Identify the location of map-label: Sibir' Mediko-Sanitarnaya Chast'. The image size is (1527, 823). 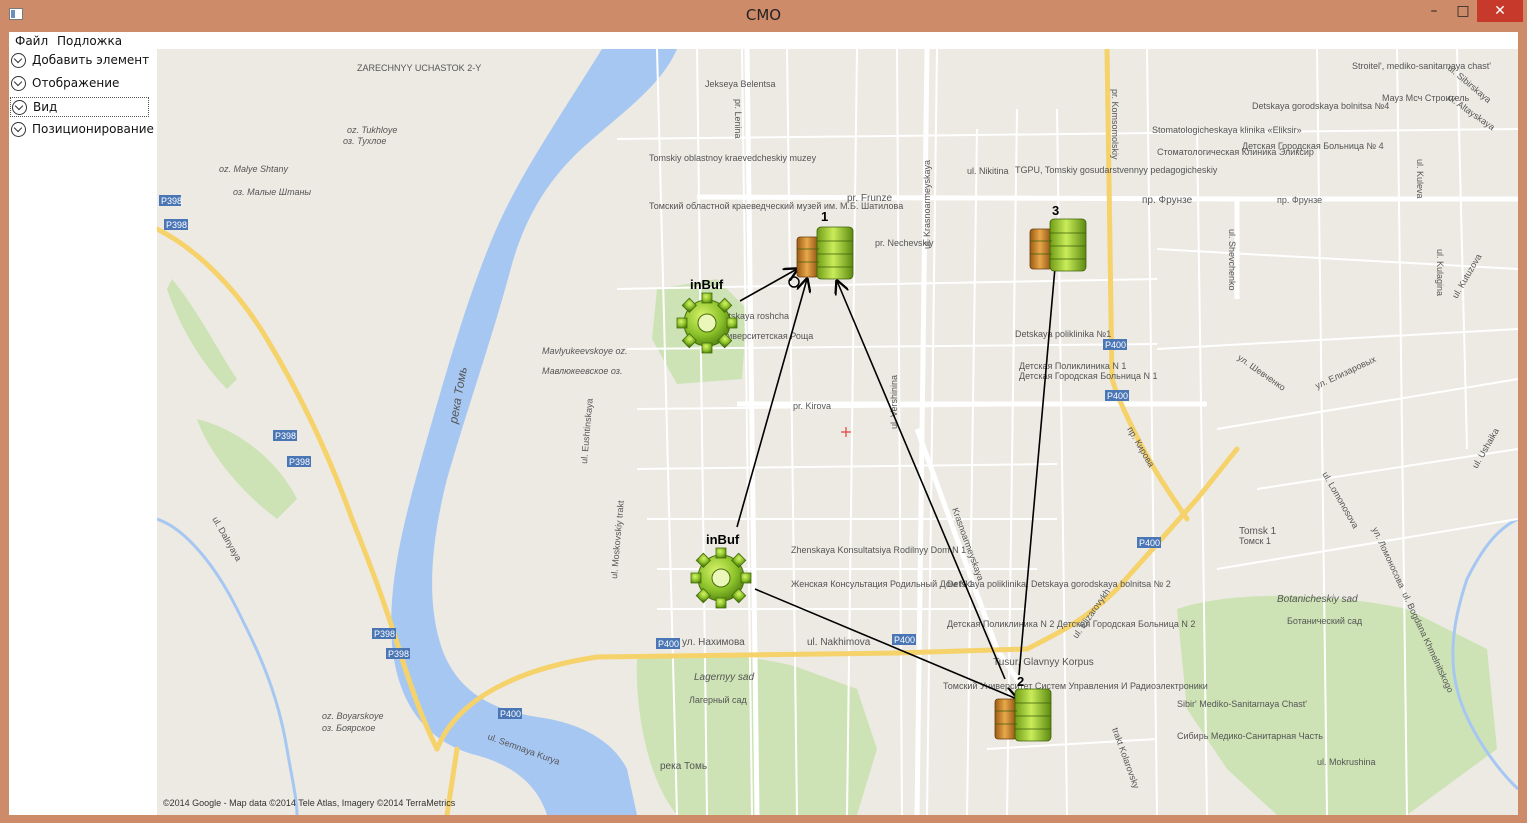
(1242, 704).